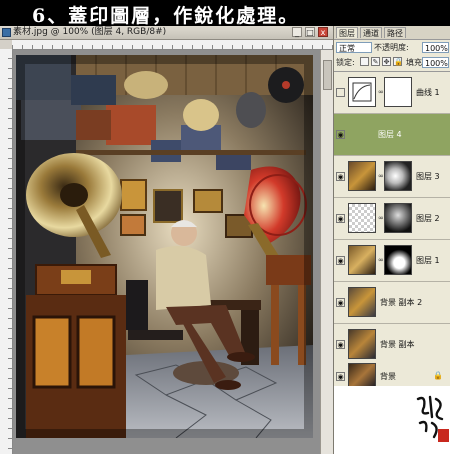 This screenshot has width=450, height=454. What do you see at coordinates (172, 45) in the screenshot?
I see `horizontal-ruler` at bounding box center [172, 45].